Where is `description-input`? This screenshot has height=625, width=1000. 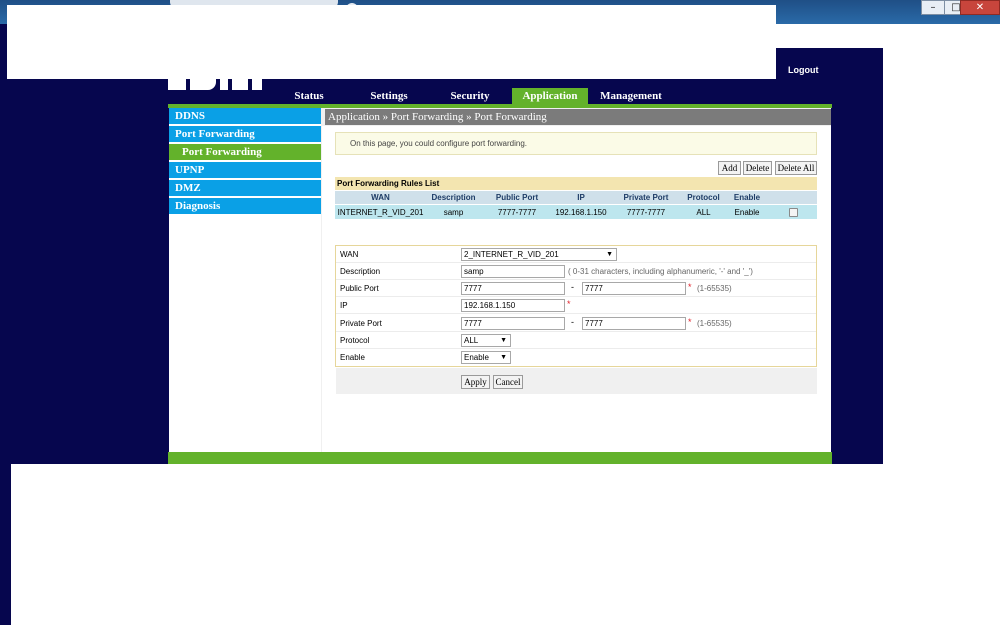 description-input is located at coordinates (513, 271).